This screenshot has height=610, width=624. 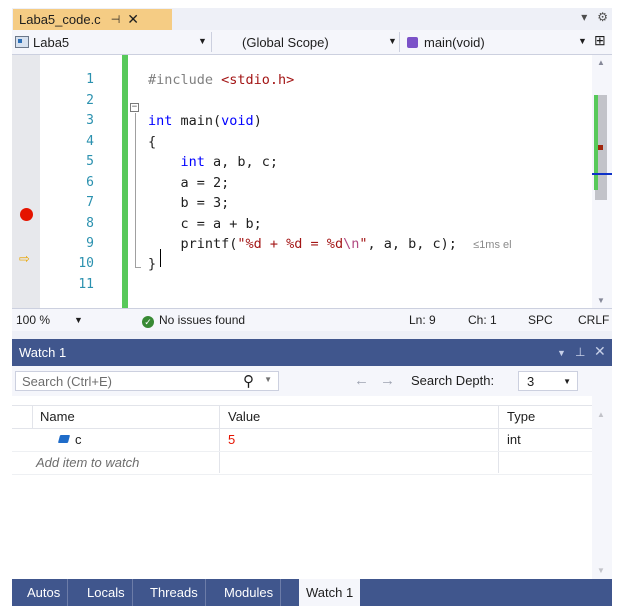 I want to click on watch-row-name: c, so click(x=78, y=439).